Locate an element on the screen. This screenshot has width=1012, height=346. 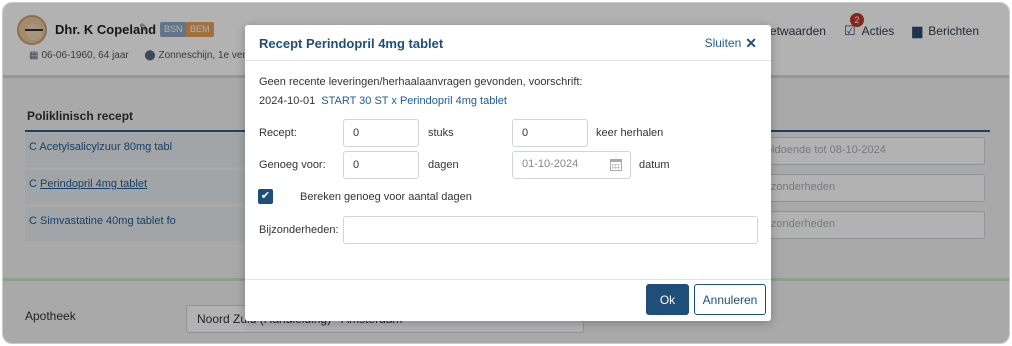
recept-label: Recept: is located at coordinates (278, 133).